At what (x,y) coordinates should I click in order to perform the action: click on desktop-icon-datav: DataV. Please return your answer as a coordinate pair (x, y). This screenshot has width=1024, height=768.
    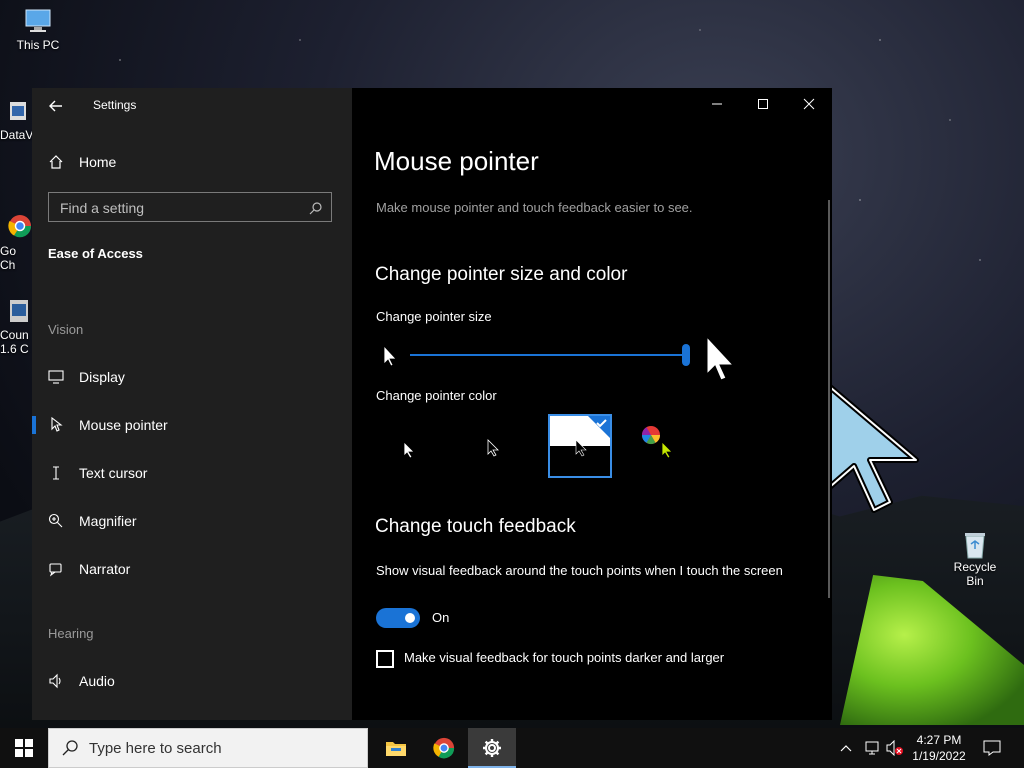
    Looking at the image, I should click on (17, 120).